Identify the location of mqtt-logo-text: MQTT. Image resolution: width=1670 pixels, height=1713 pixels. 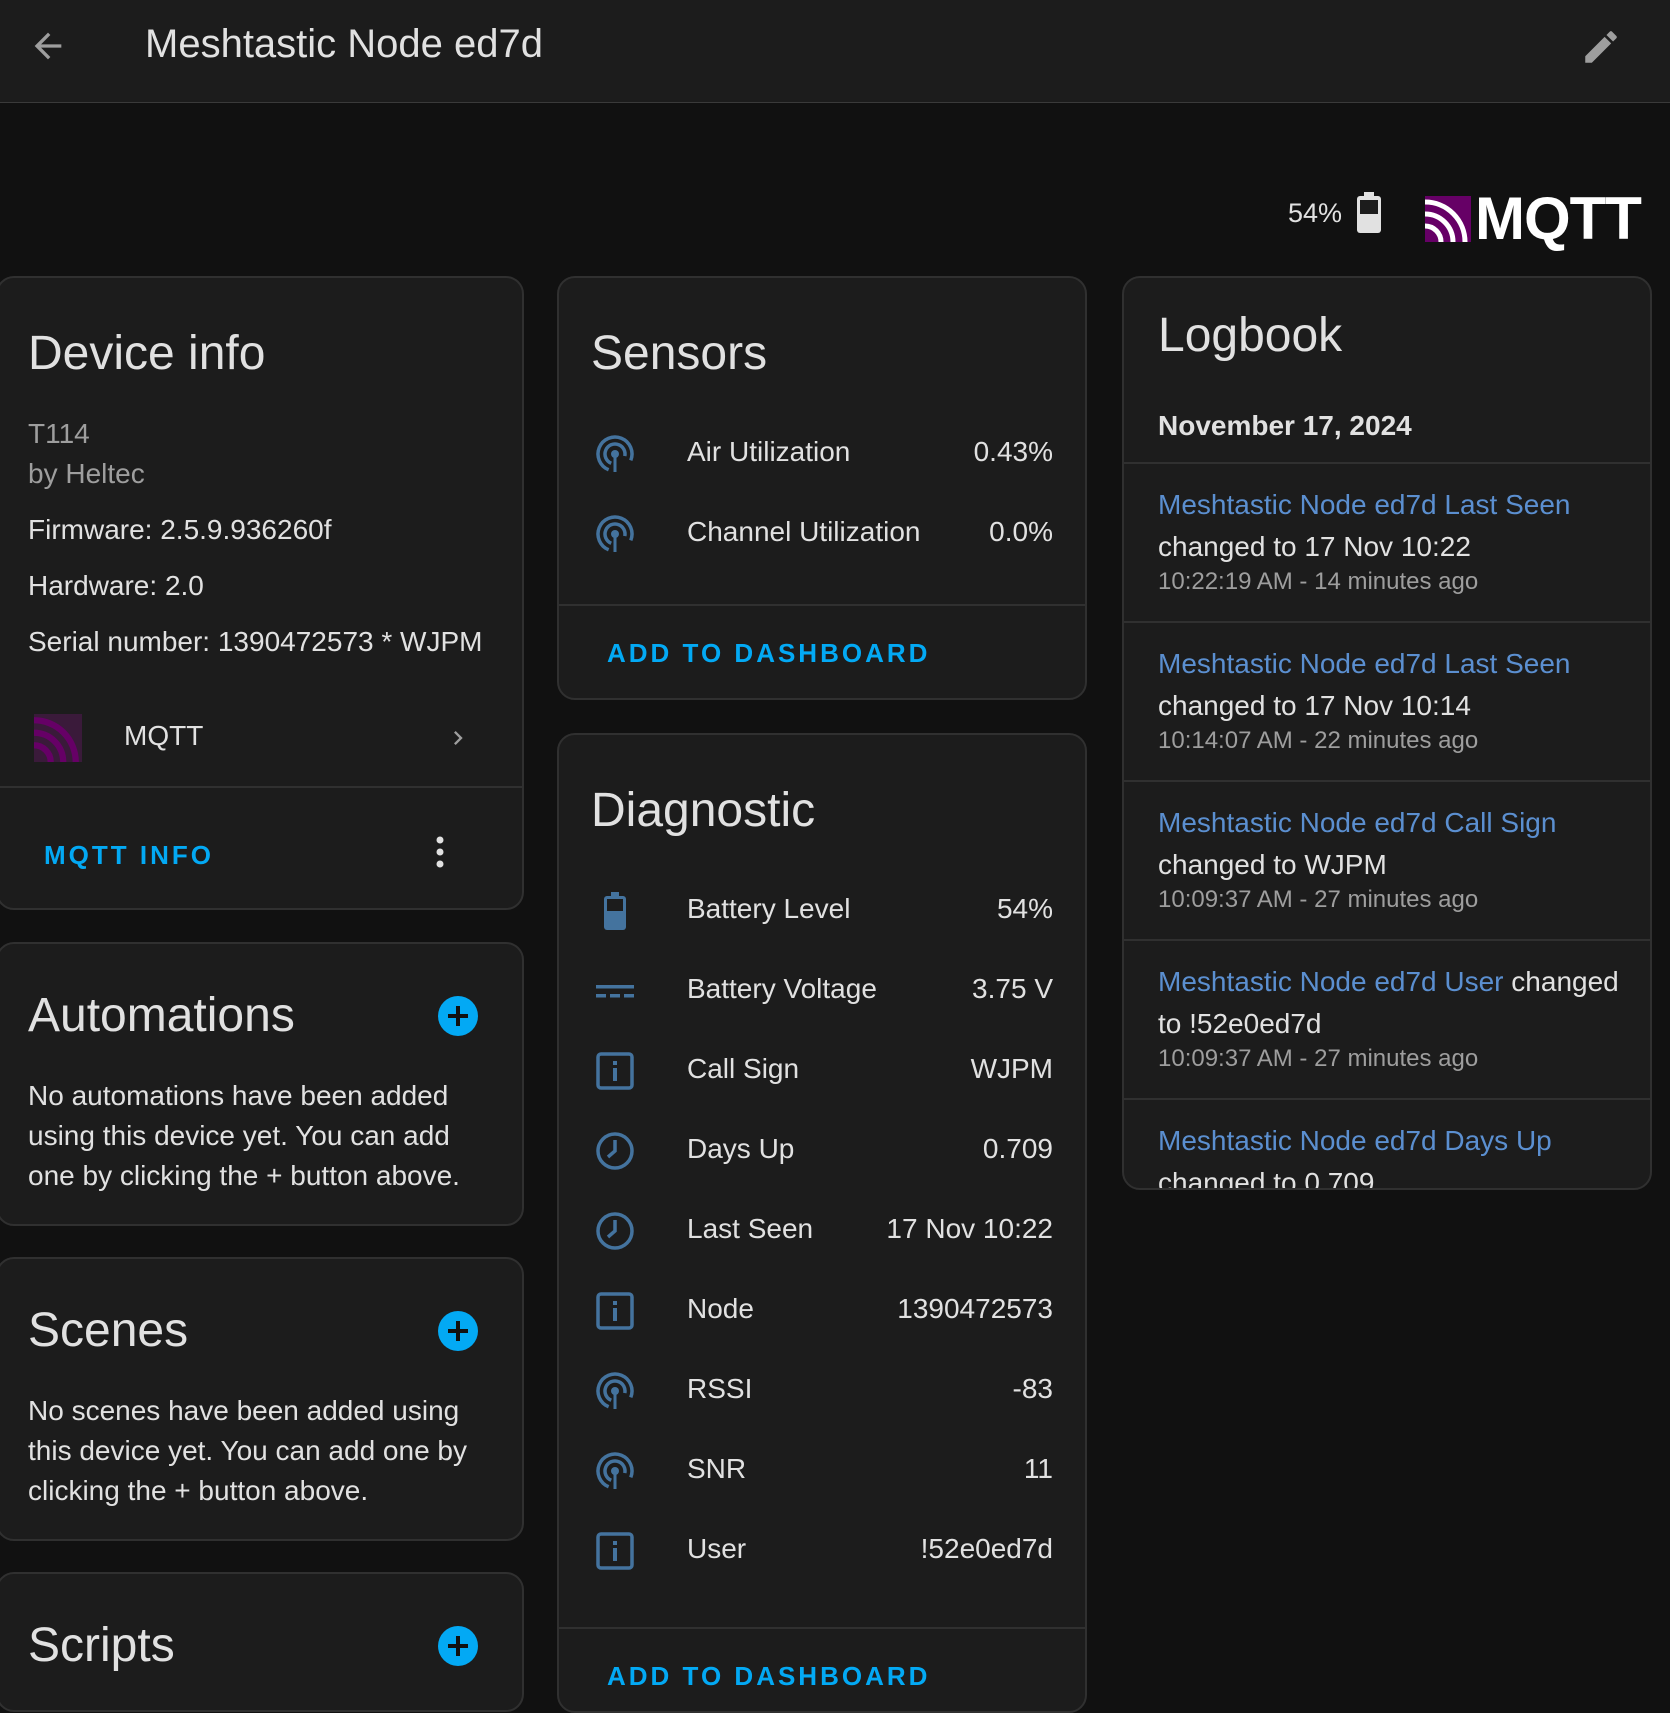
(1558, 218).